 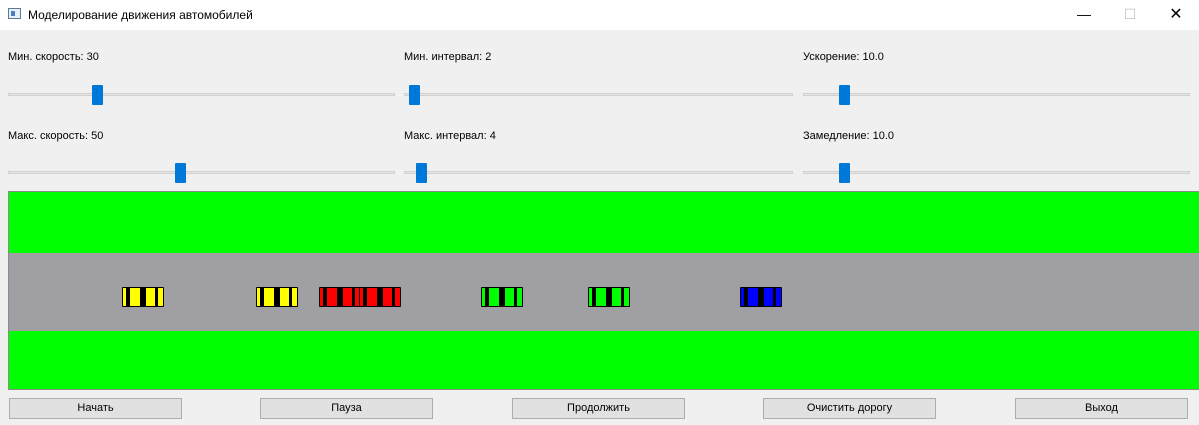 What do you see at coordinates (140, 15) in the screenshot?
I see `window-title: Моделирование движения автомобилей` at bounding box center [140, 15].